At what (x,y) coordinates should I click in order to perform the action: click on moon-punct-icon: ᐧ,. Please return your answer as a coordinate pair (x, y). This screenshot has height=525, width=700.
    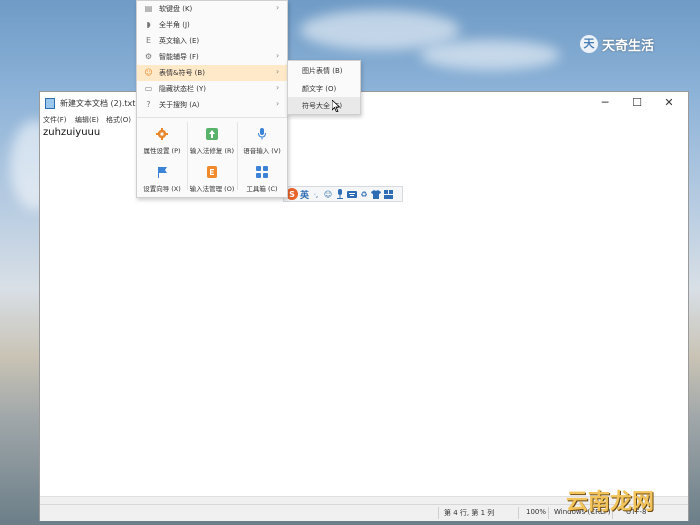
    Looking at the image, I should click on (316, 194).